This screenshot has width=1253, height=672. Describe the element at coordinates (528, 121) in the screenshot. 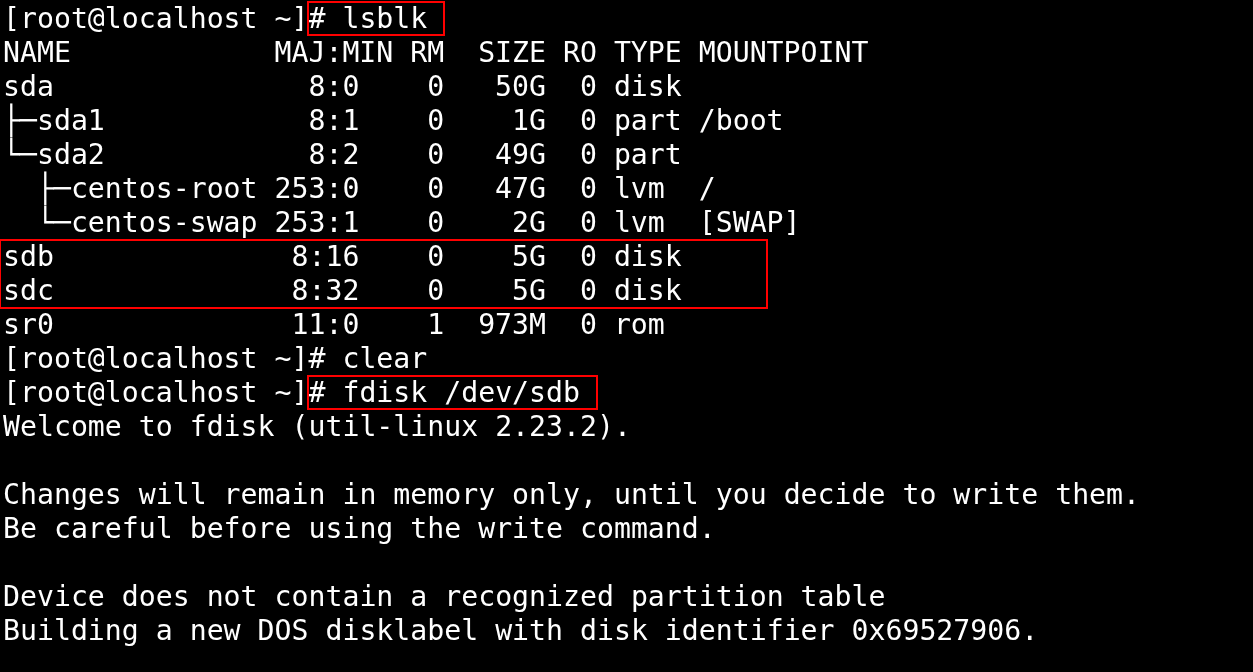

I see `table-cell-text: 1G` at that location.